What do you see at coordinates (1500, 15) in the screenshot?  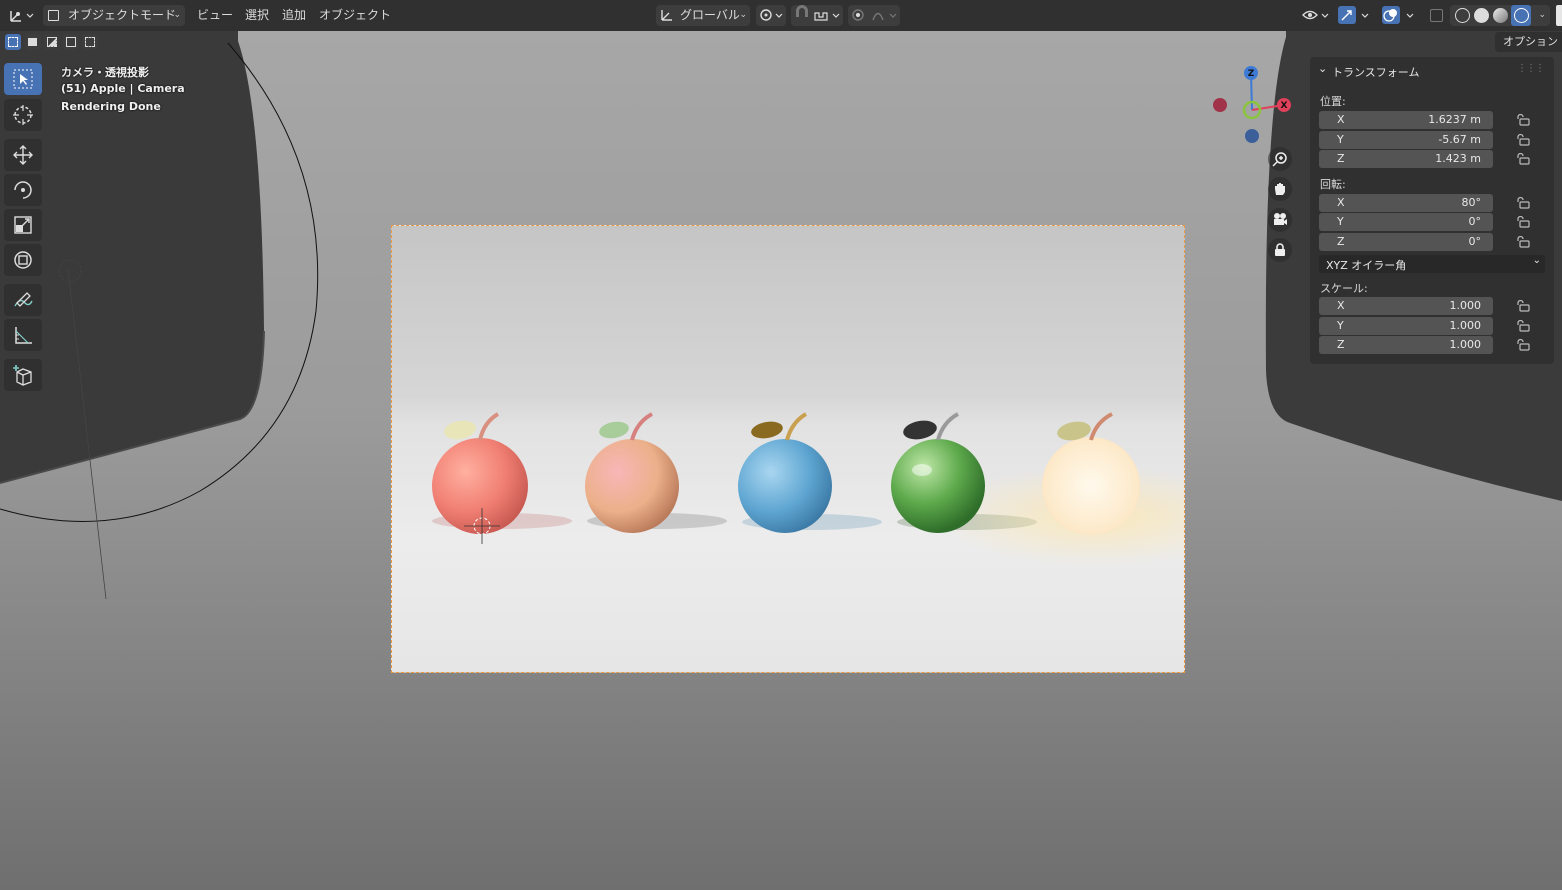 I see `material-shading-icon` at bounding box center [1500, 15].